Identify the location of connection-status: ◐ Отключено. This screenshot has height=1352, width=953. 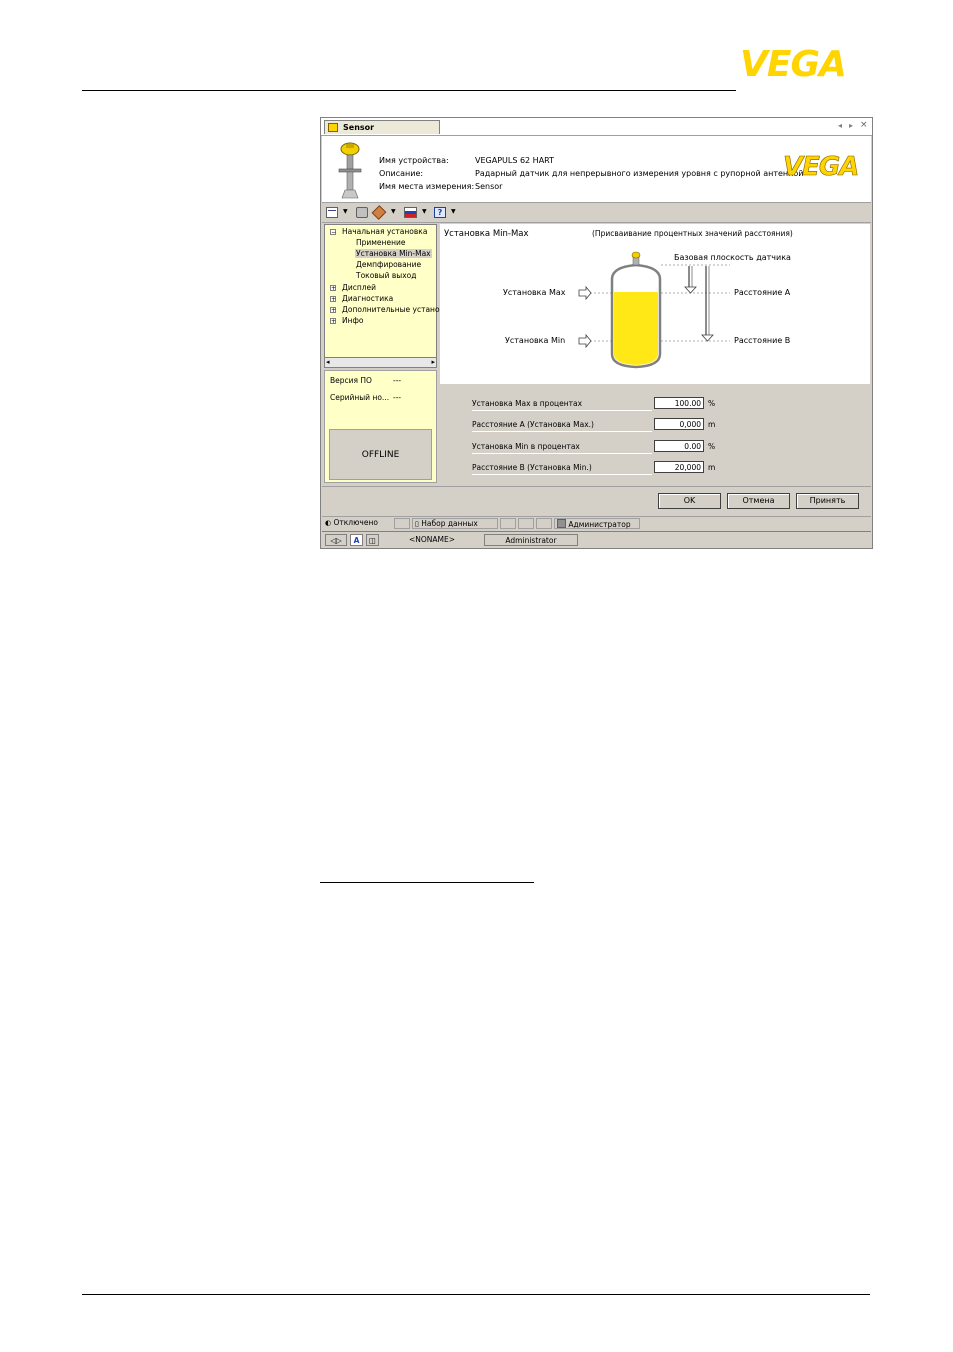
(358, 523).